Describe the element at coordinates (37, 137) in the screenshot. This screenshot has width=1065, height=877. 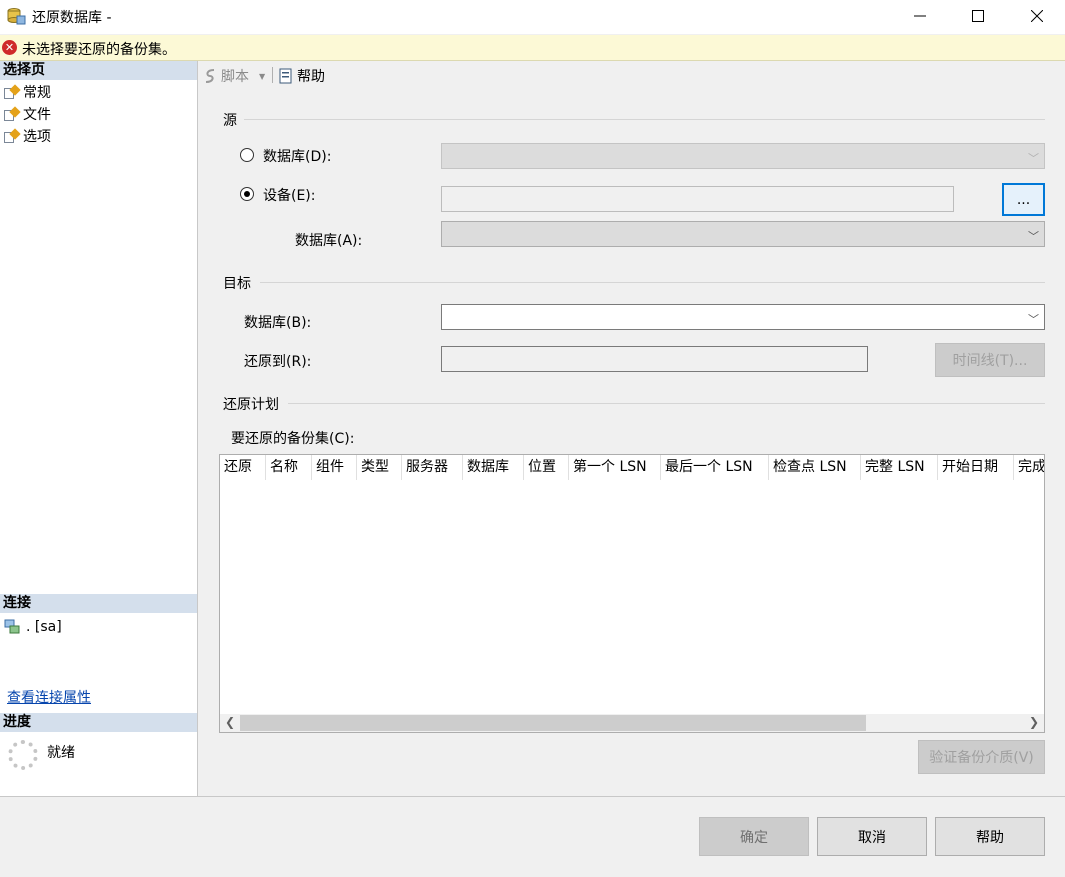
I see `page-item-label: 选项` at that location.